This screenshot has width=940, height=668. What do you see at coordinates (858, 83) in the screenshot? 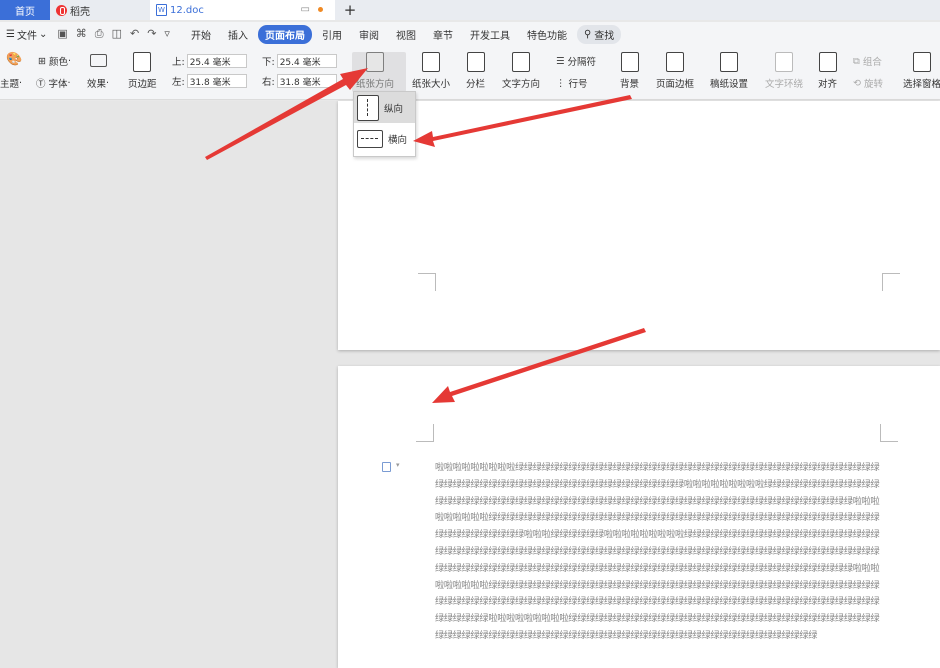
I see `rotate-icon: ⟲` at bounding box center [858, 83].